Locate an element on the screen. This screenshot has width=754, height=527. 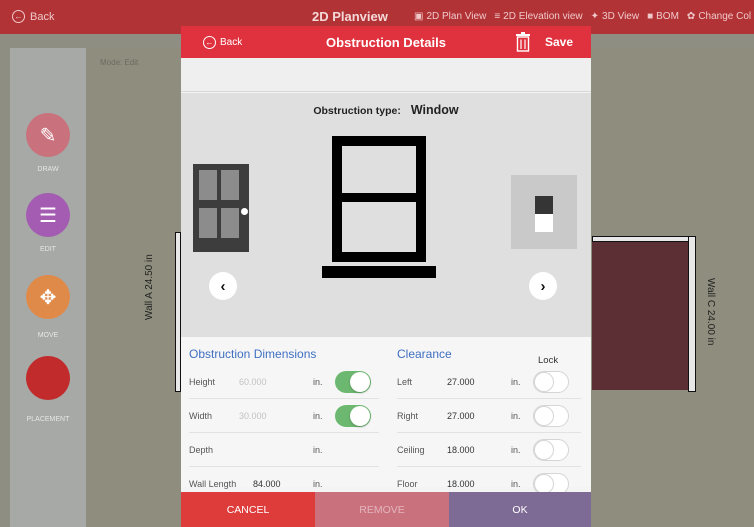
left-lock-toggle is located at coordinates (551, 382).